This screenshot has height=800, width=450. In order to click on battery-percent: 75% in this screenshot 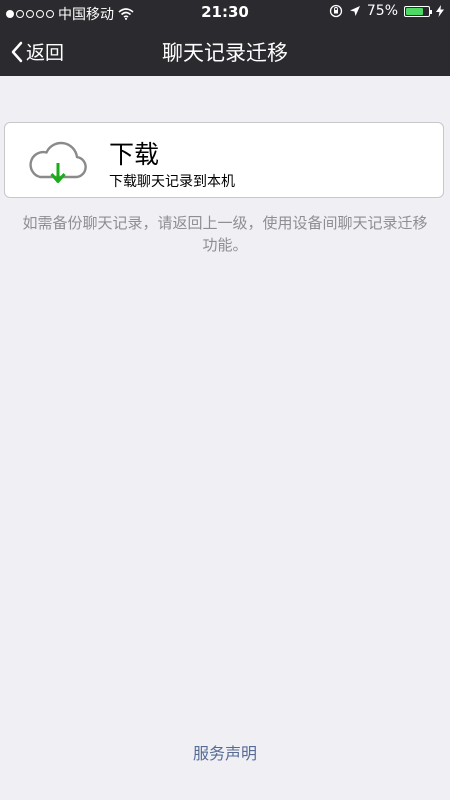, I will do `click(382, 11)`.